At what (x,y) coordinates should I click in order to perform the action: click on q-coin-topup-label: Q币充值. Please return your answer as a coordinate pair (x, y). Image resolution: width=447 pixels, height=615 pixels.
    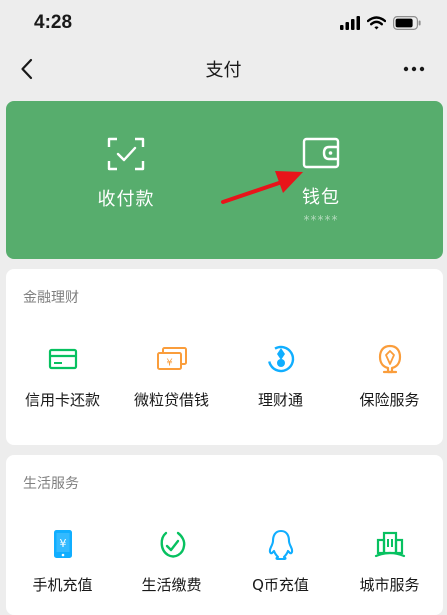
    Looking at the image, I should click on (280, 585).